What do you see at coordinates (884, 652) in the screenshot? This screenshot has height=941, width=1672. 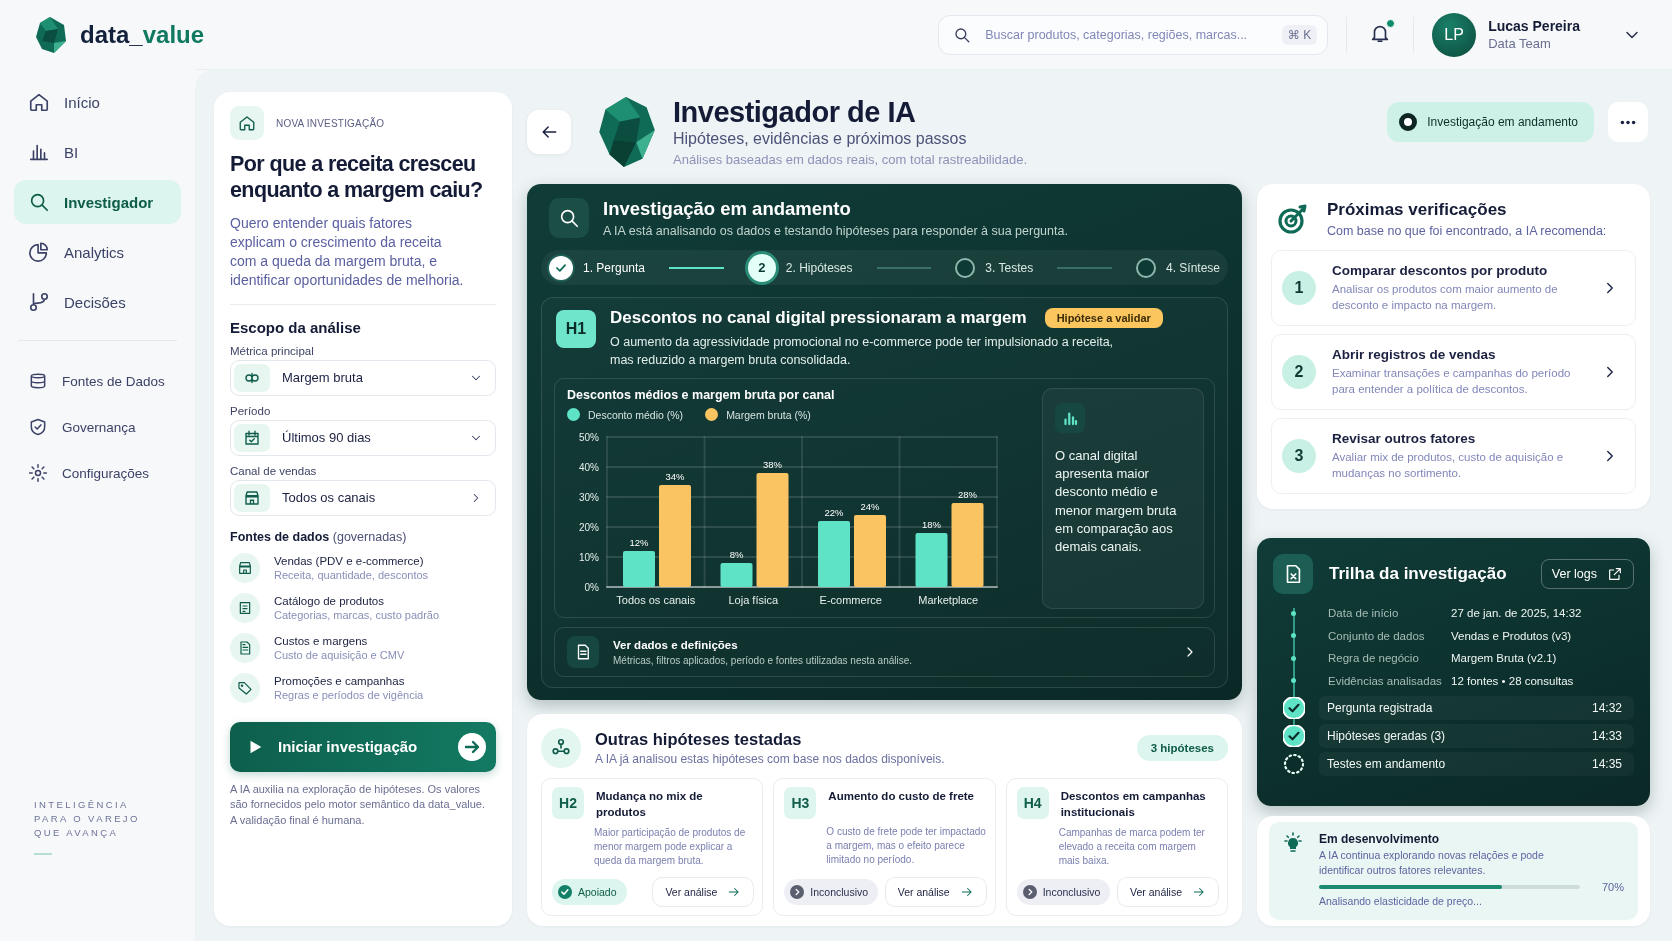 I see `details-link: Ver dados e definições Métricas, filtros aplicados, período e fontes utilizadas nesta análise.` at bounding box center [884, 652].